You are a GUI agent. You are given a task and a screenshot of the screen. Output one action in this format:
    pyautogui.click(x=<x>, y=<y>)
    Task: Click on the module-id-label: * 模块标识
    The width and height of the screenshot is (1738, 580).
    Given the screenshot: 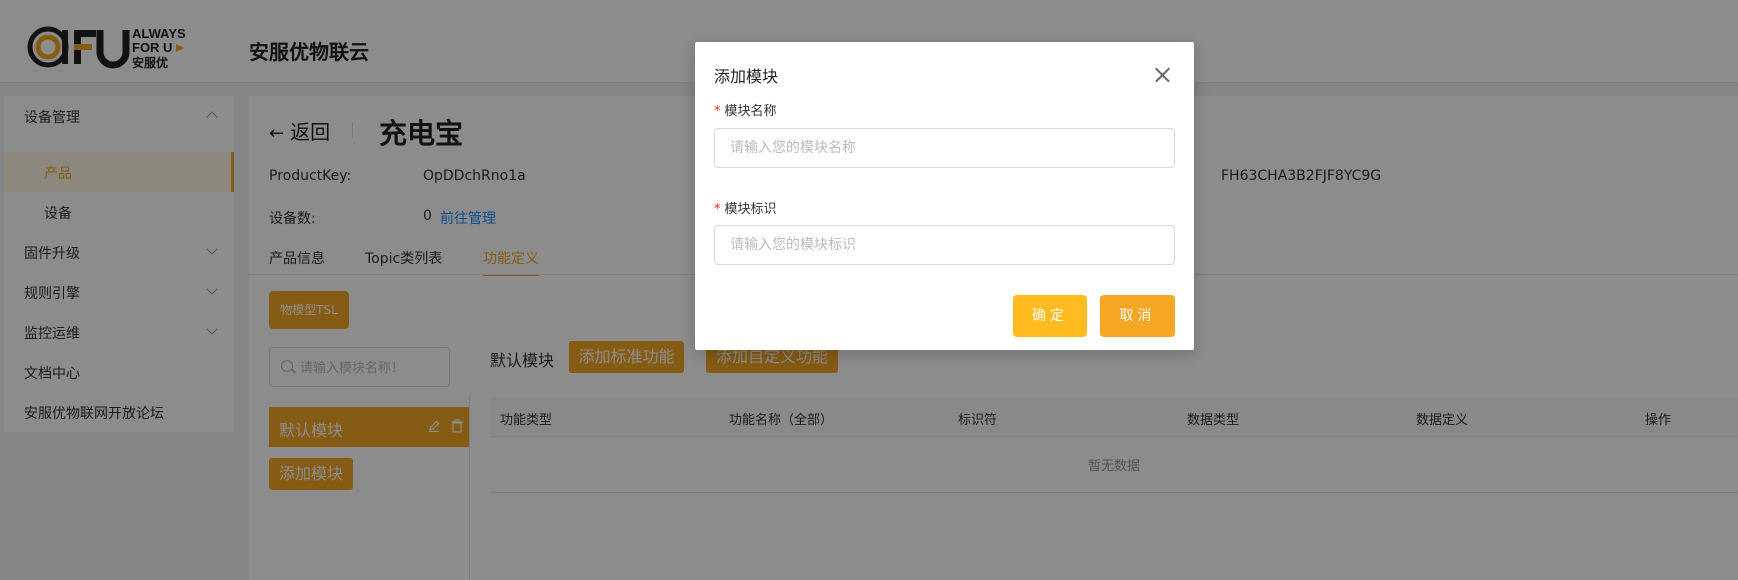 What is the action you would take?
    pyautogui.click(x=745, y=207)
    